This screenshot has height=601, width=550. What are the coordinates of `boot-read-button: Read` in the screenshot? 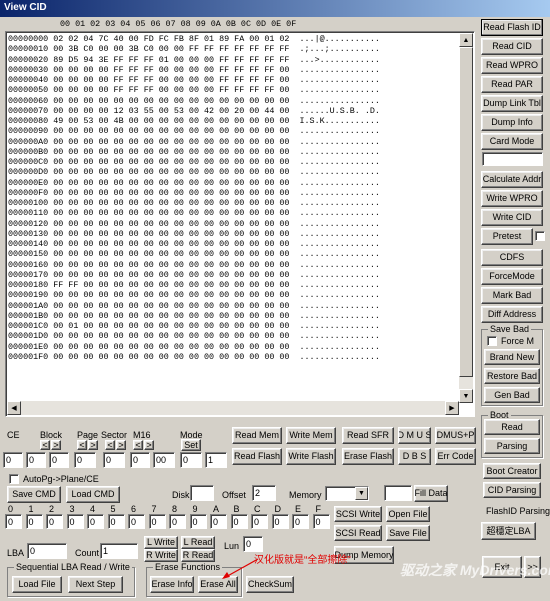 It's located at (512, 427).